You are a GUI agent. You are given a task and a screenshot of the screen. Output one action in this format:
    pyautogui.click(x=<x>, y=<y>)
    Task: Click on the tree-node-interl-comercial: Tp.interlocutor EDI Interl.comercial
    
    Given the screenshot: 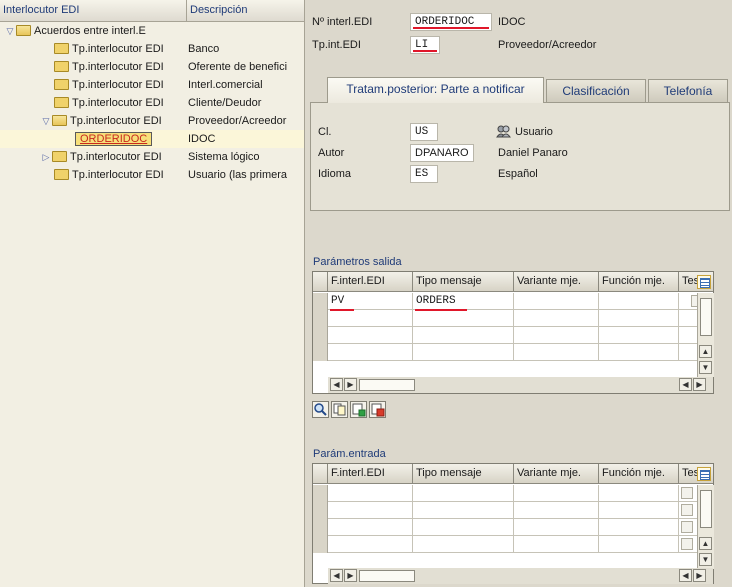 What is the action you would take?
    pyautogui.click(x=152, y=85)
    